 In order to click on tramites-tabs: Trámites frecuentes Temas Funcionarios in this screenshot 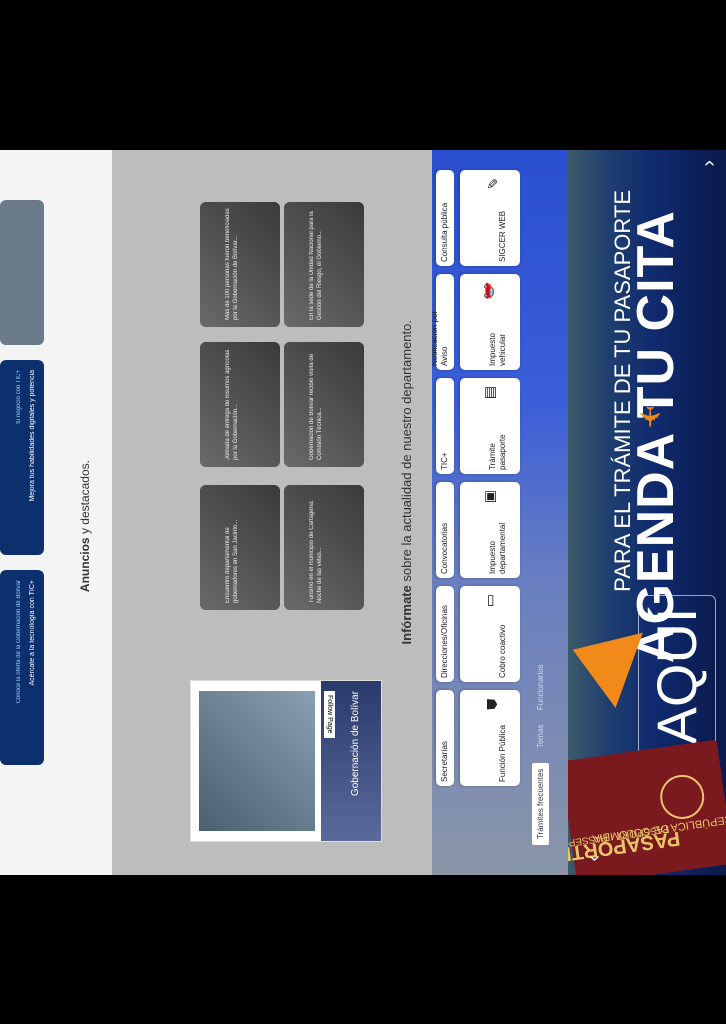, I will do `click(540, 745)`.